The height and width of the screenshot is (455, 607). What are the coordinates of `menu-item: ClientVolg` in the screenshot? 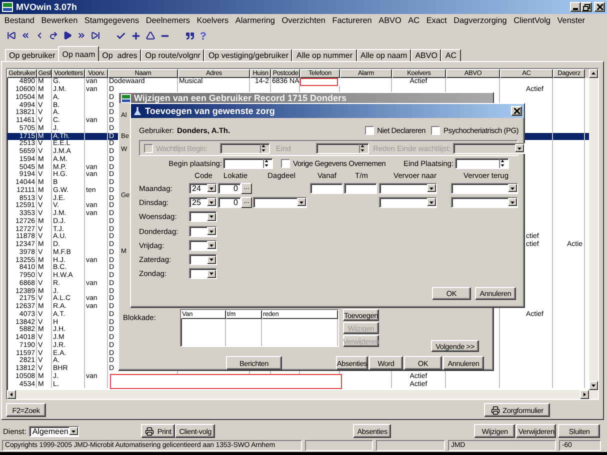 It's located at (532, 21).